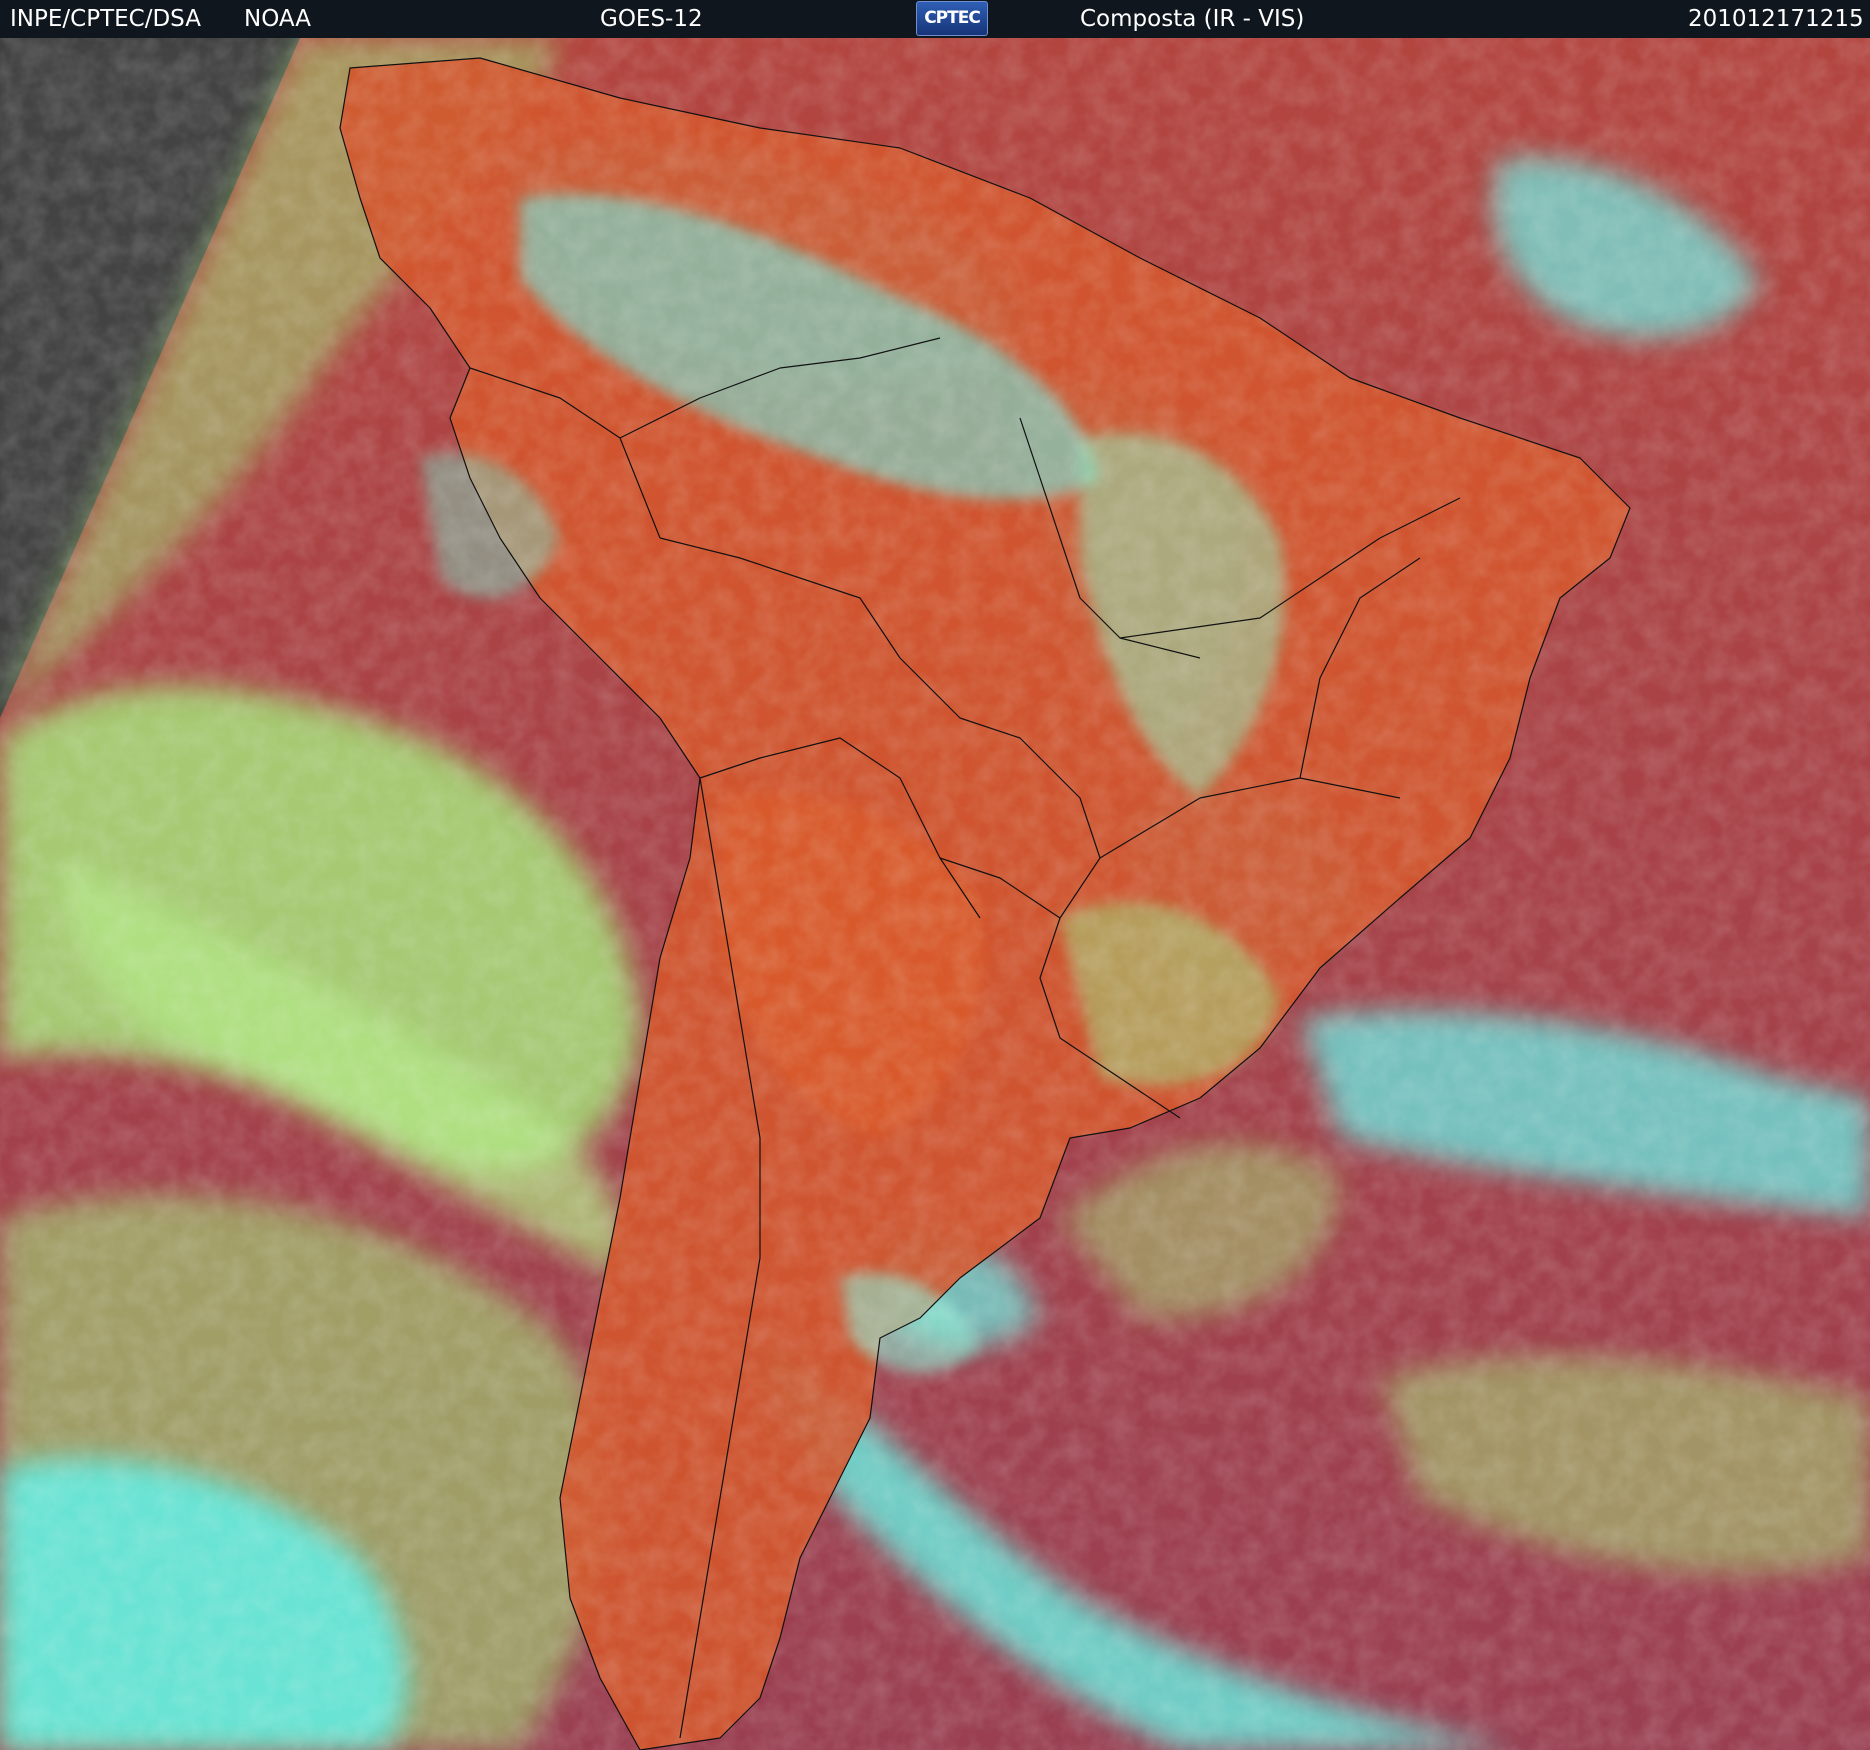 This screenshot has width=1870, height=1750. I want to click on satellite-label: GOES-12, so click(651, 19).